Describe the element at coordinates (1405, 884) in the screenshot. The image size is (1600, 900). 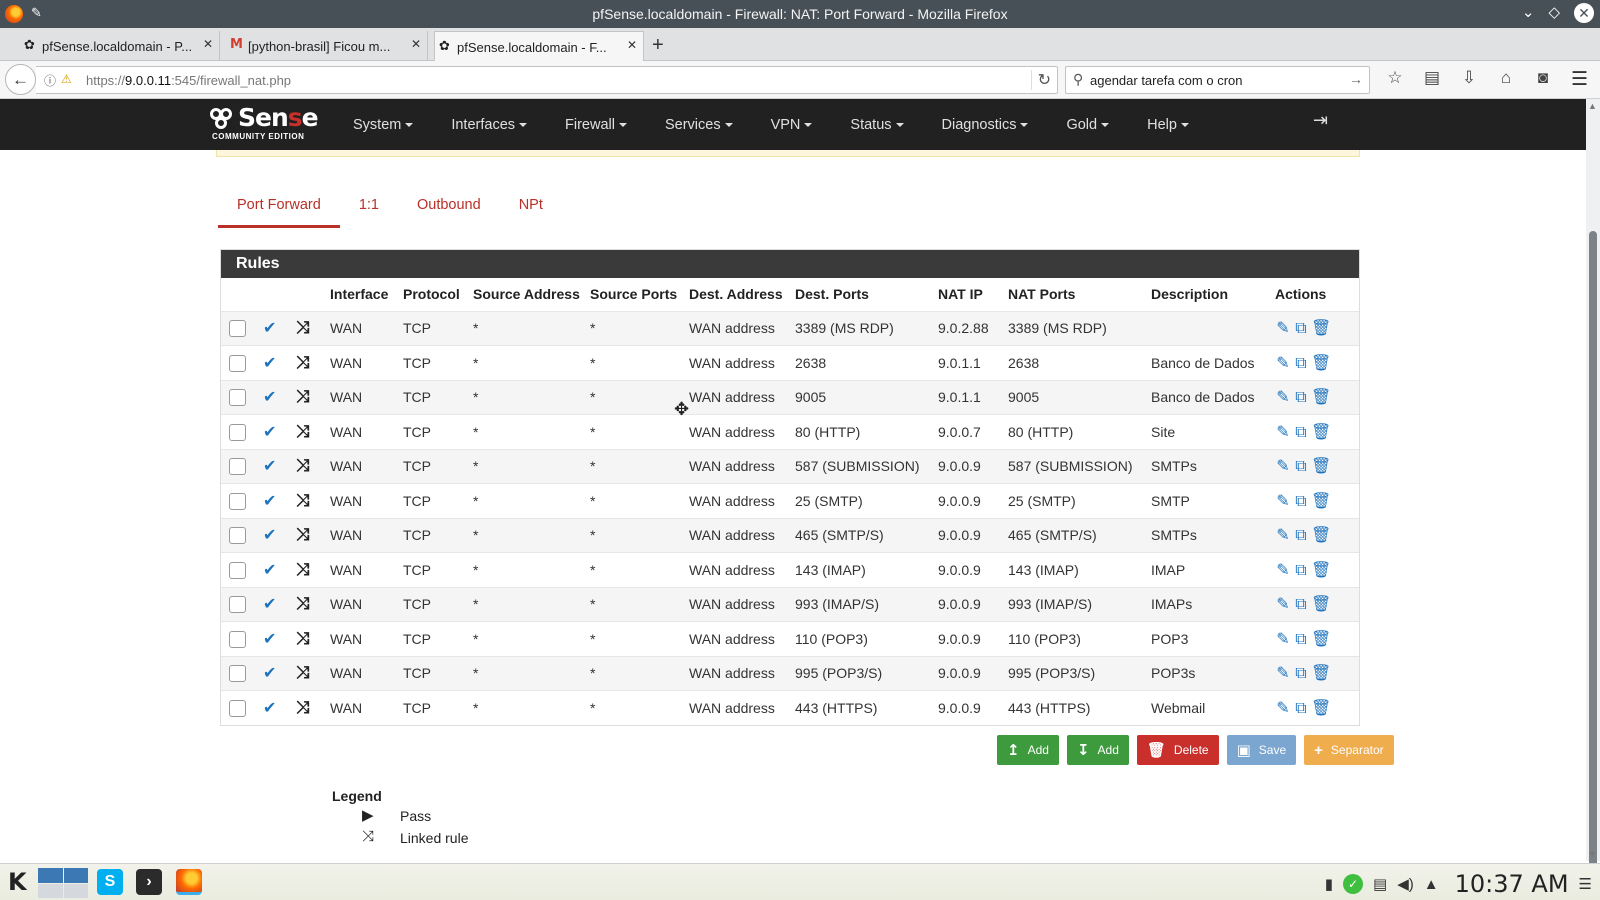
I see `volume-icon: ◀)` at that location.